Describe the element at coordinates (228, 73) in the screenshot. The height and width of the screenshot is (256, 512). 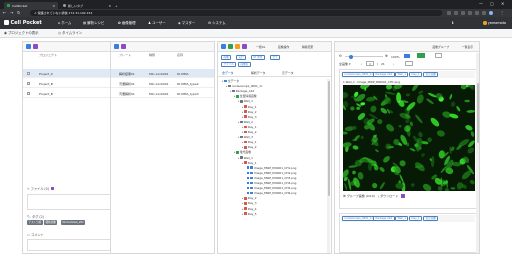
I see `tab-all-data: 全データ` at that location.